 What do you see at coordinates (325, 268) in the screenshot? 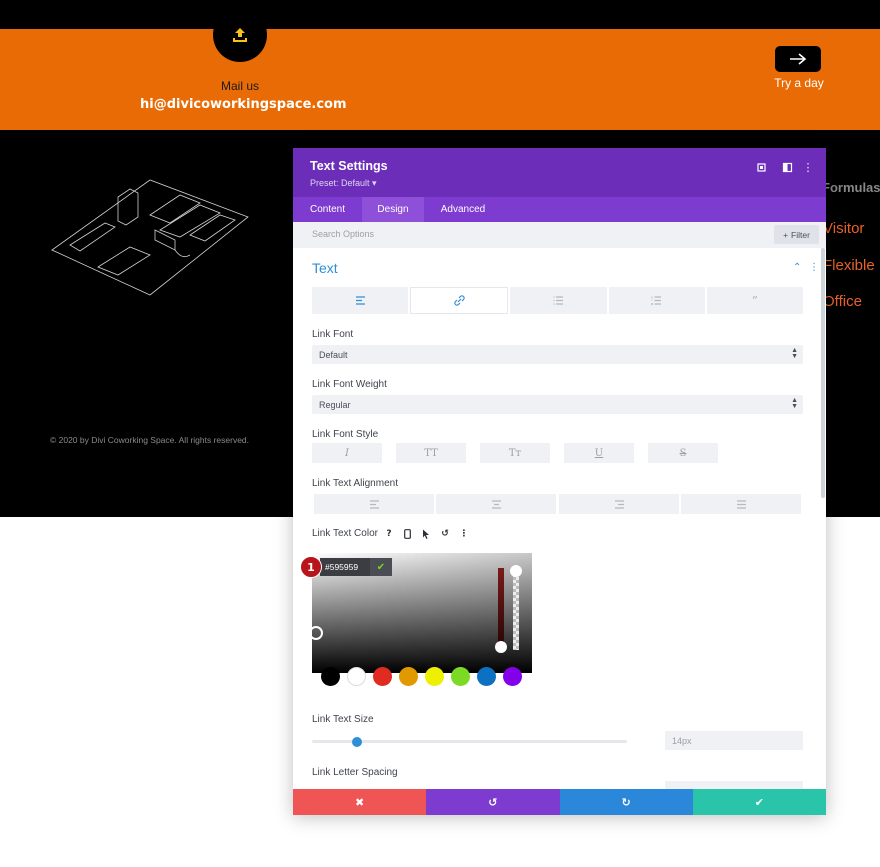
I see `section-title-text: Text` at bounding box center [325, 268].